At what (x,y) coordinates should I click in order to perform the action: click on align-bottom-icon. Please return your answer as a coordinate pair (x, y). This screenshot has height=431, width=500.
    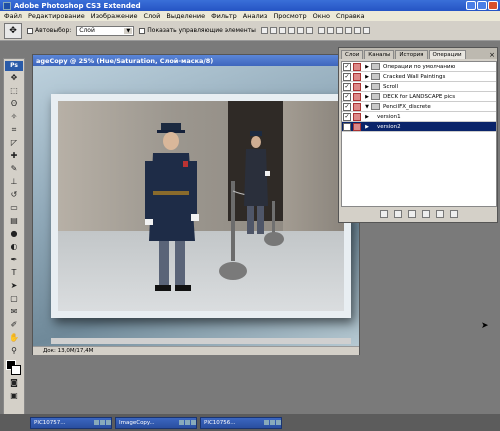
    Looking at the image, I should click on (282, 30).